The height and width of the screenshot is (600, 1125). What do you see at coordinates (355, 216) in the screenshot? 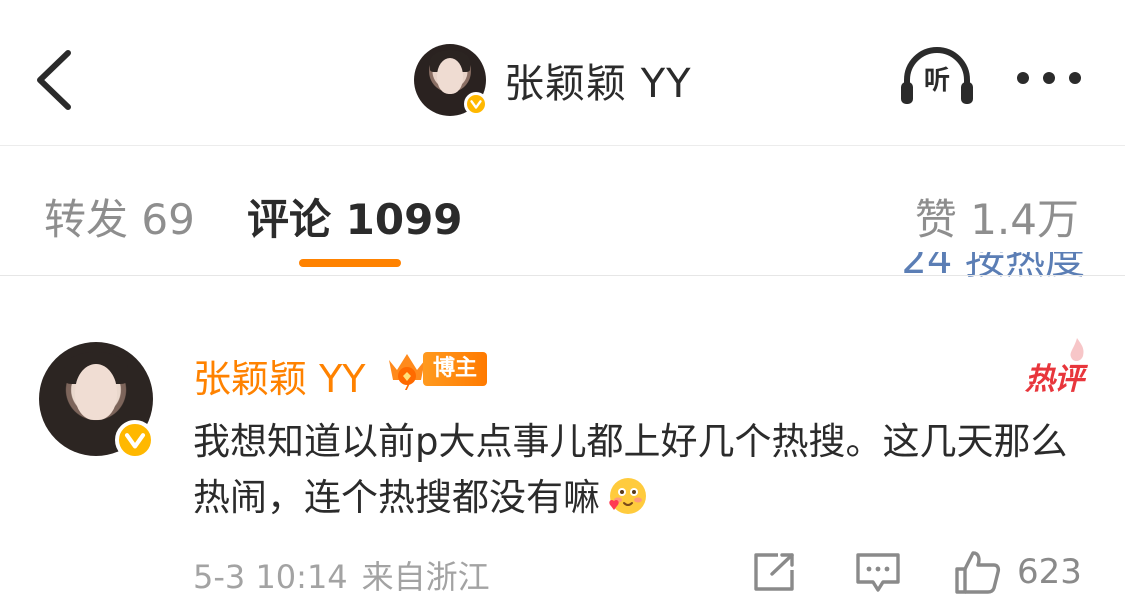
I see `tab-comment: 评论 1099` at bounding box center [355, 216].